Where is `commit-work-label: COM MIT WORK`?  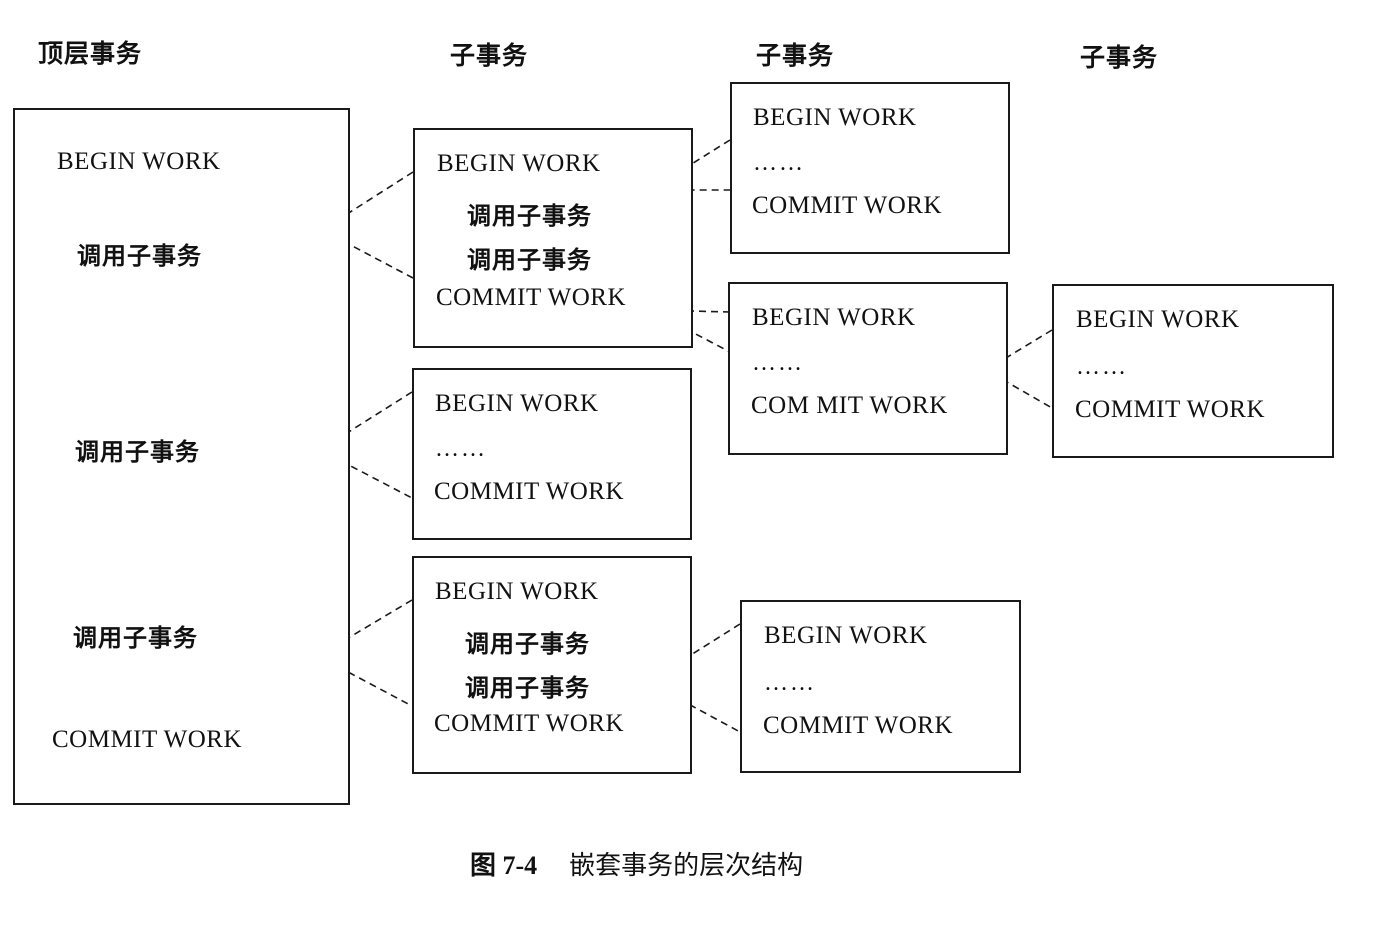
commit-work-label: COM MIT WORK is located at coordinates (849, 405).